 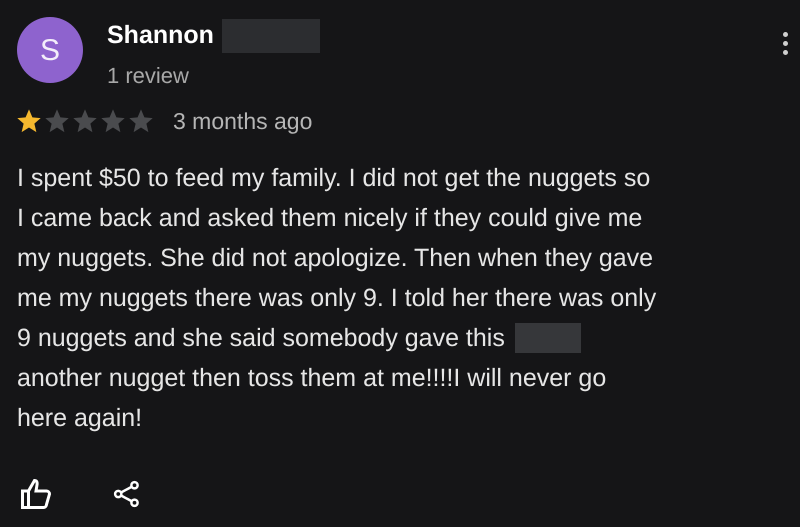 I want to click on review-count: 1 review, so click(x=148, y=76).